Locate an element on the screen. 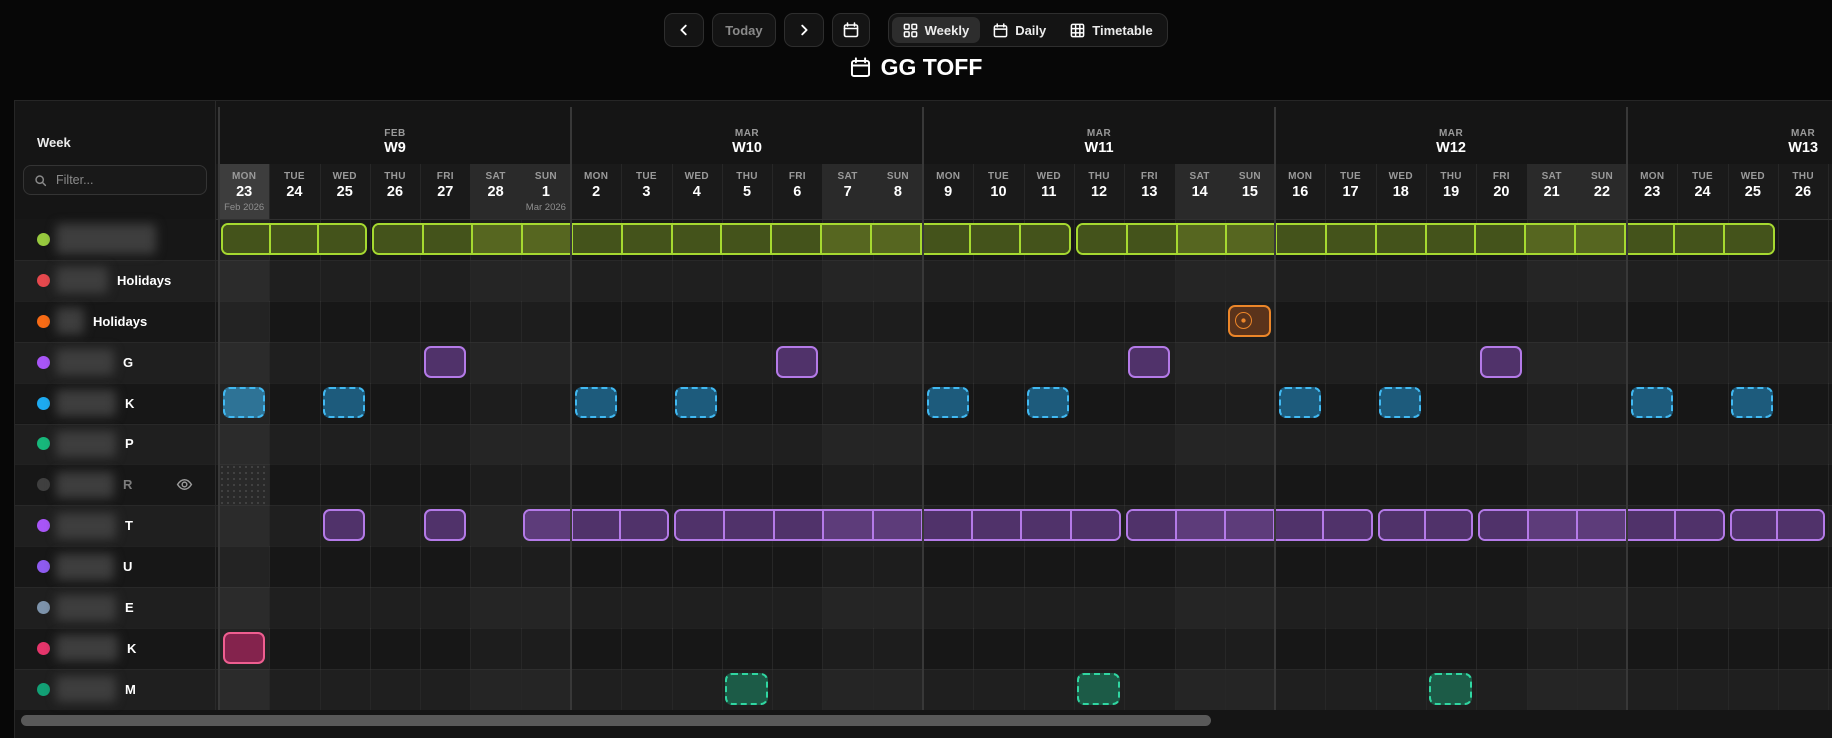 The image size is (1832, 738). horizontal-scrollbar-thumb is located at coordinates (616, 720).